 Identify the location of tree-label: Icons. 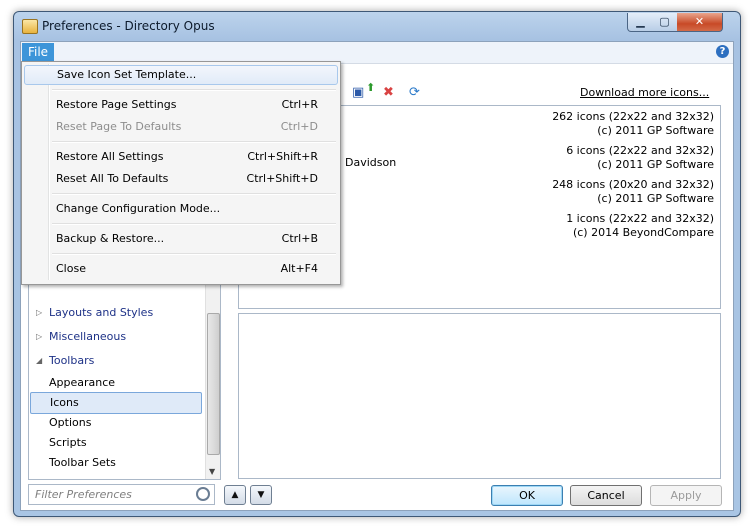
(64, 402).